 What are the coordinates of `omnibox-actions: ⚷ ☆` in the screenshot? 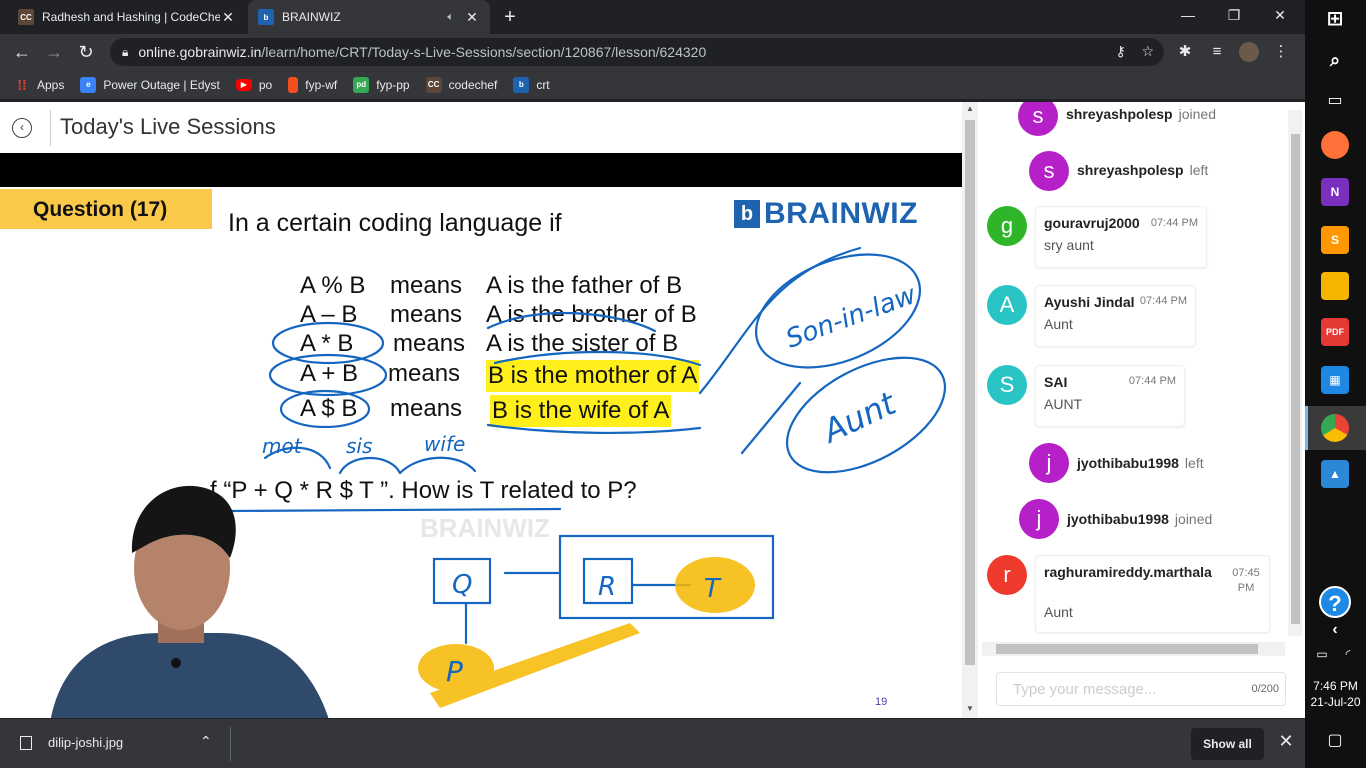 It's located at (1135, 51).